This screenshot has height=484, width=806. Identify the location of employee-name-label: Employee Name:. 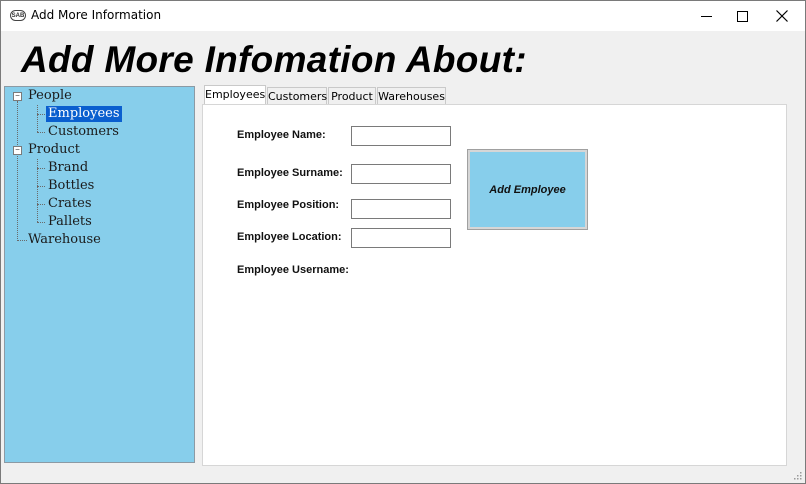
(281, 135).